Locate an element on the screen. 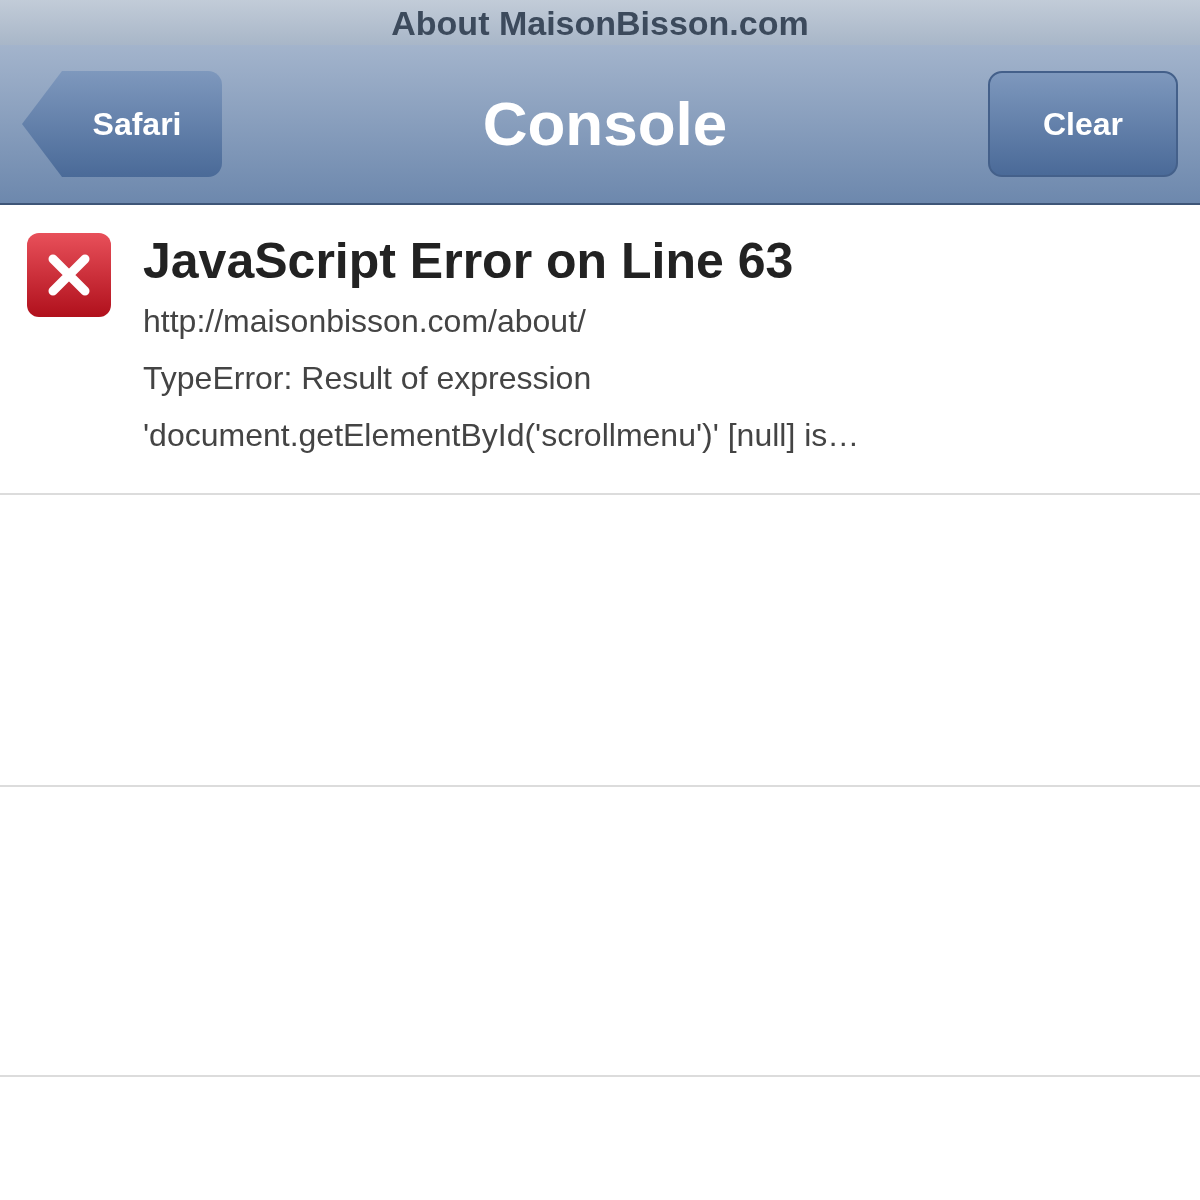  message-line: TypeError: Result of expression is located at coordinates (368, 378).